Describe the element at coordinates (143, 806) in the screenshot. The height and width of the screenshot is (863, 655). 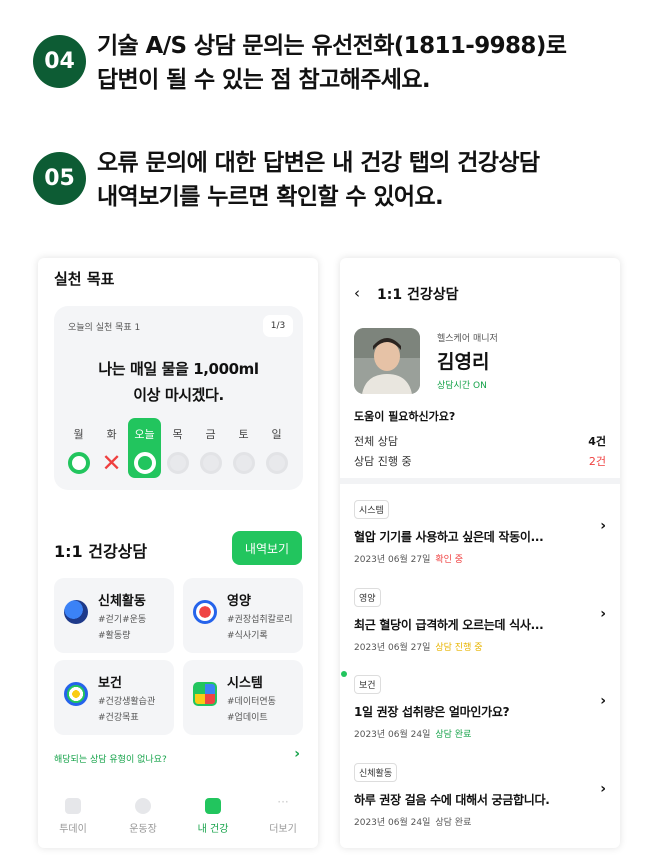
I see `chat-icon` at that location.